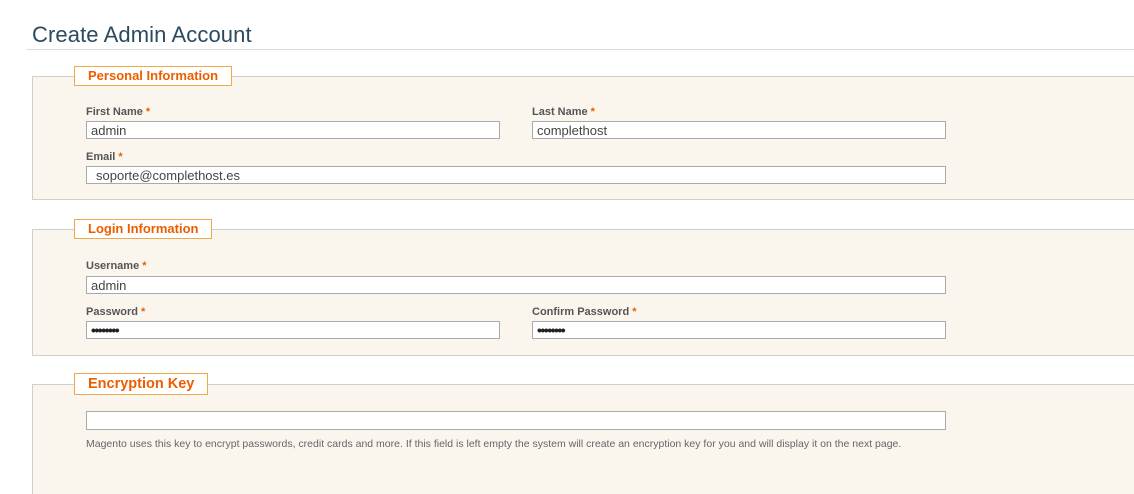  Describe the element at coordinates (114, 112) in the screenshot. I see `first-name-label-text: First Name` at that location.